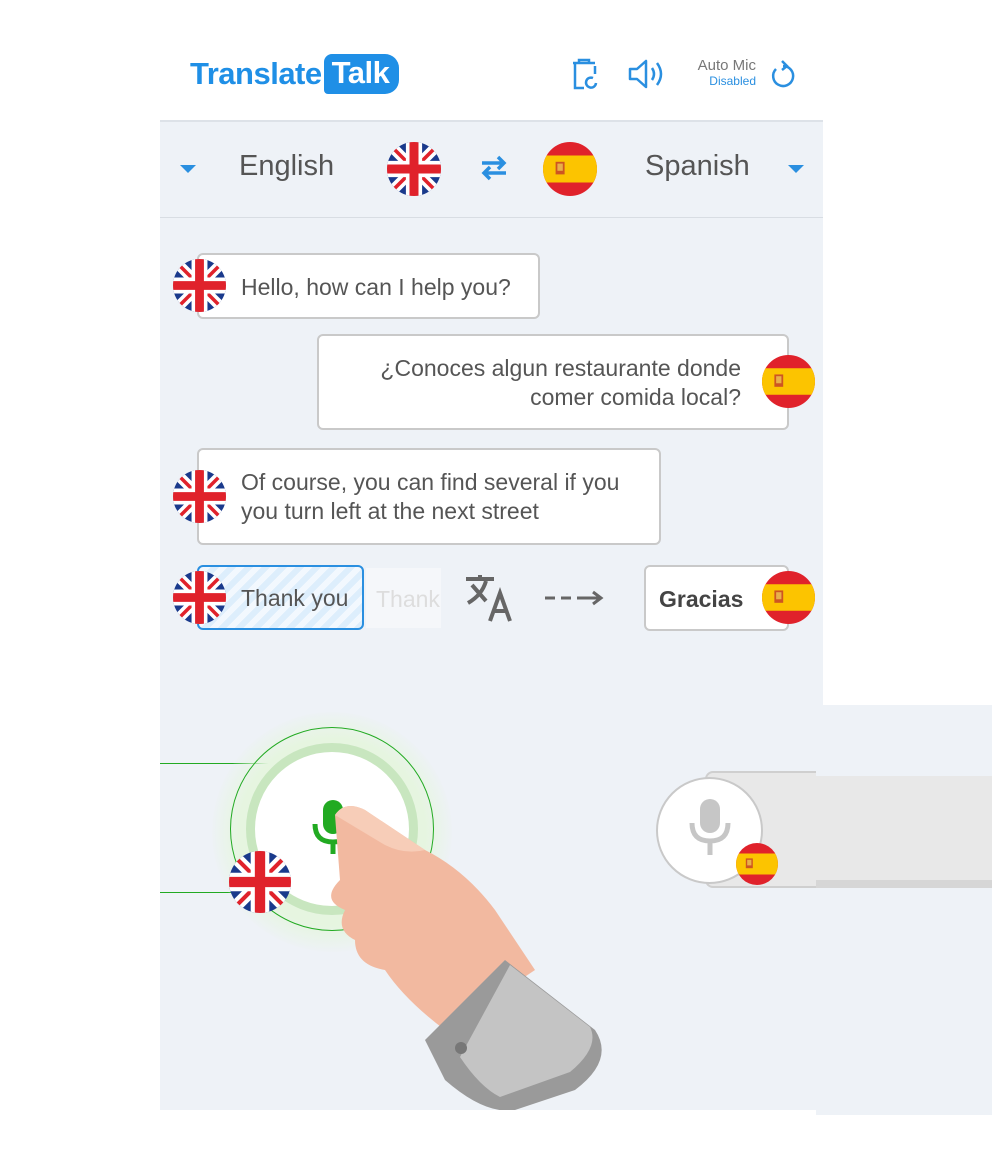 Image resolution: width=992 pixels, height=1150 pixels. Describe the element at coordinates (904, 910) in the screenshot. I see `panel-extension` at that location.